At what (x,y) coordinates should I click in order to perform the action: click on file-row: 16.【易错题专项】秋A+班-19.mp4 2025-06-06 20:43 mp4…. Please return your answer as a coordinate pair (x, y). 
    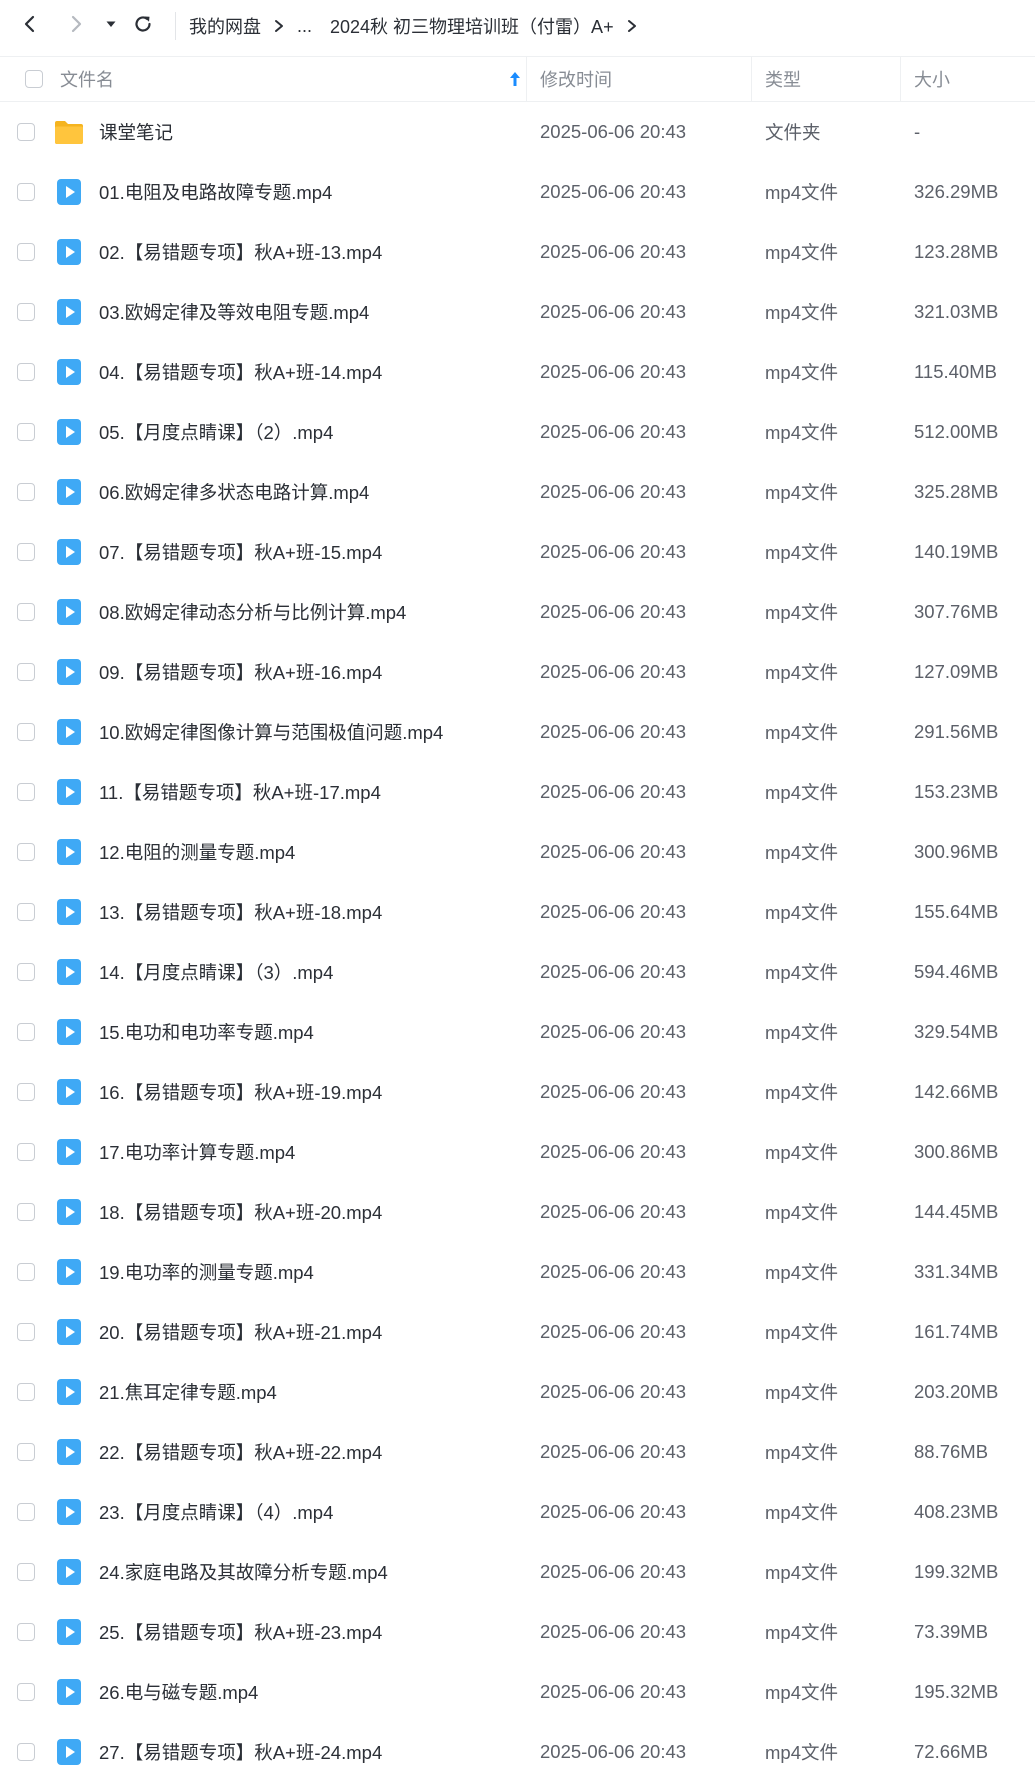
    Looking at the image, I should click on (517, 1092).